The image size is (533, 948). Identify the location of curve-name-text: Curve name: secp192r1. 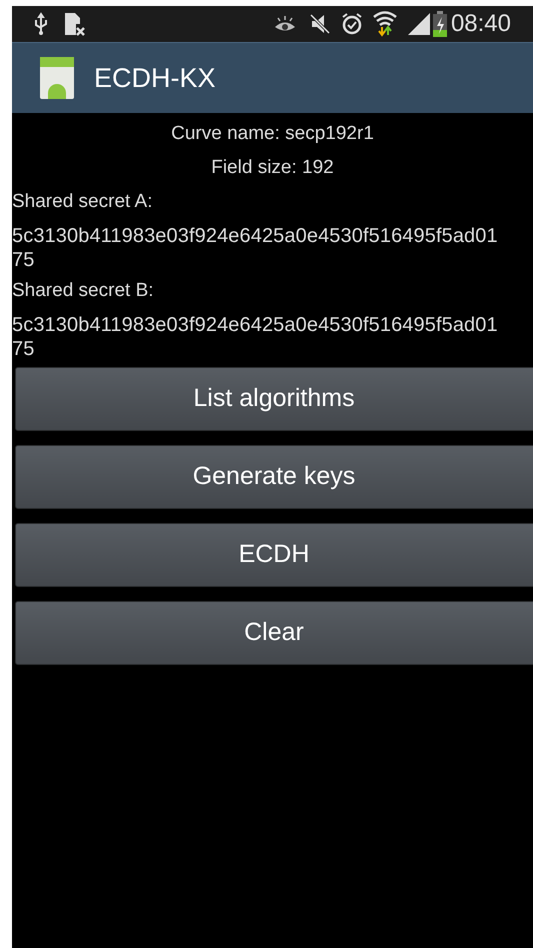
(272, 134).